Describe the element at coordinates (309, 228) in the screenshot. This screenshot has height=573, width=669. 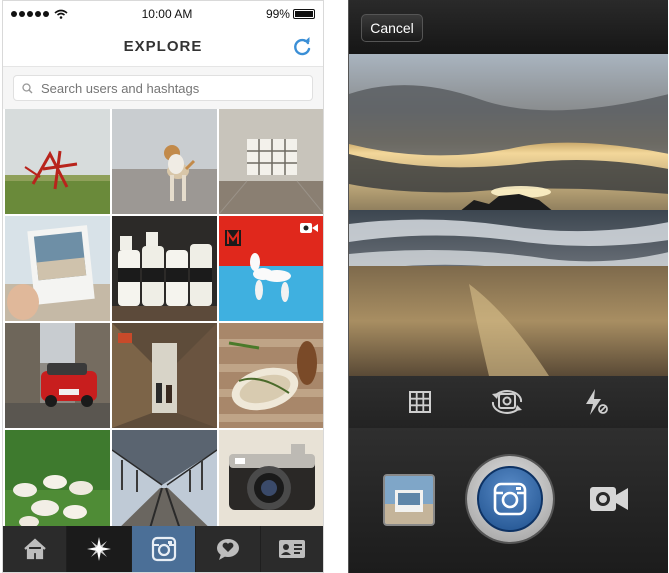
I see `video-indicator-icon` at that location.